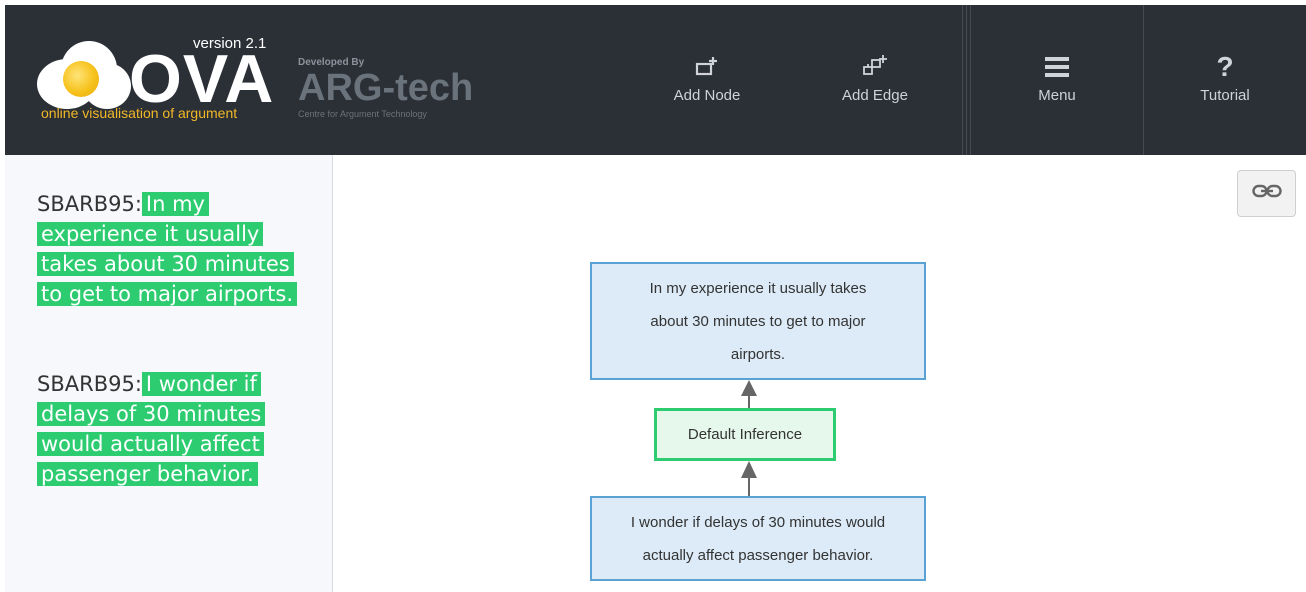 This screenshot has width=1306, height=592. What do you see at coordinates (758, 555) in the screenshot?
I see `node-text-line: actually affect passenger behavior.` at bounding box center [758, 555].